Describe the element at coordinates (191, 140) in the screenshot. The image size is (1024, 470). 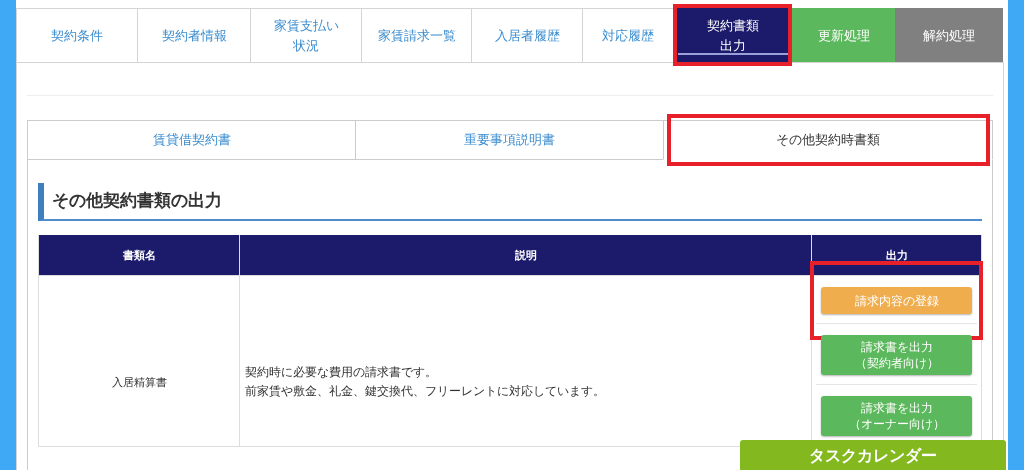
I see `subtab: 賃貸借契約書` at that location.